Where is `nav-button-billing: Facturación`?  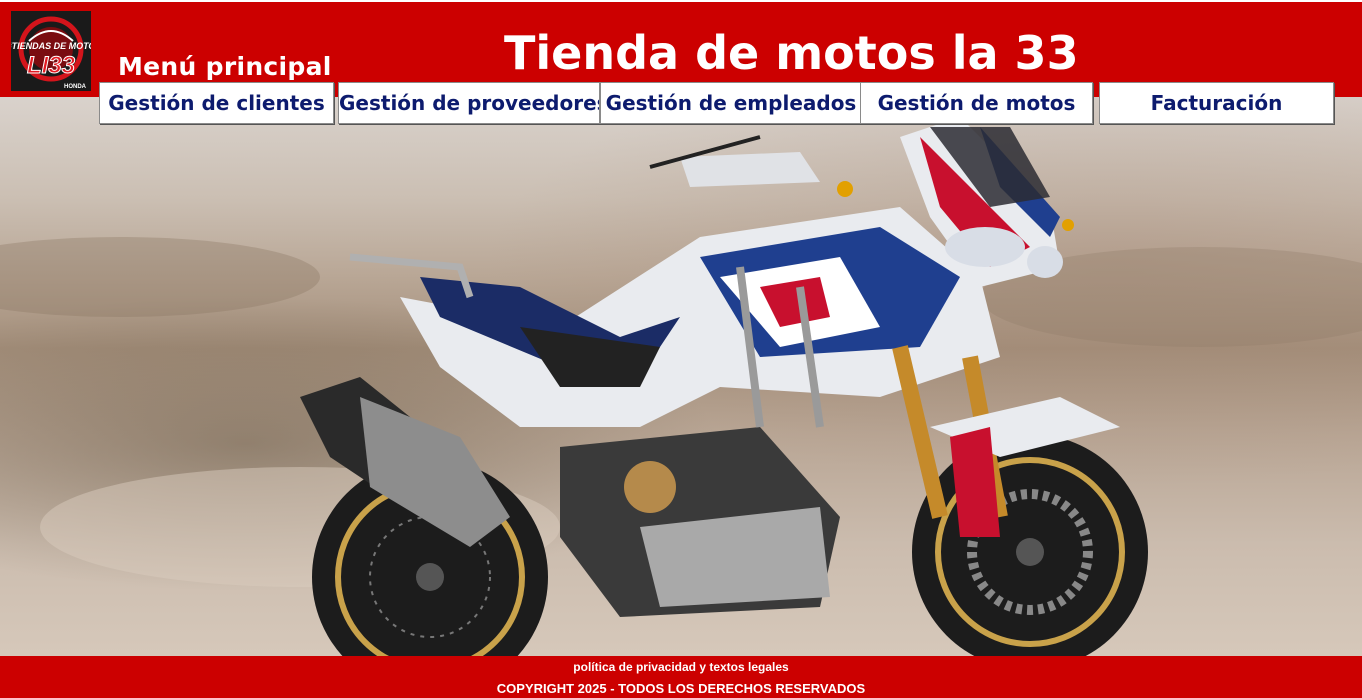
nav-button-billing: Facturación is located at coordinates (1216, 103).